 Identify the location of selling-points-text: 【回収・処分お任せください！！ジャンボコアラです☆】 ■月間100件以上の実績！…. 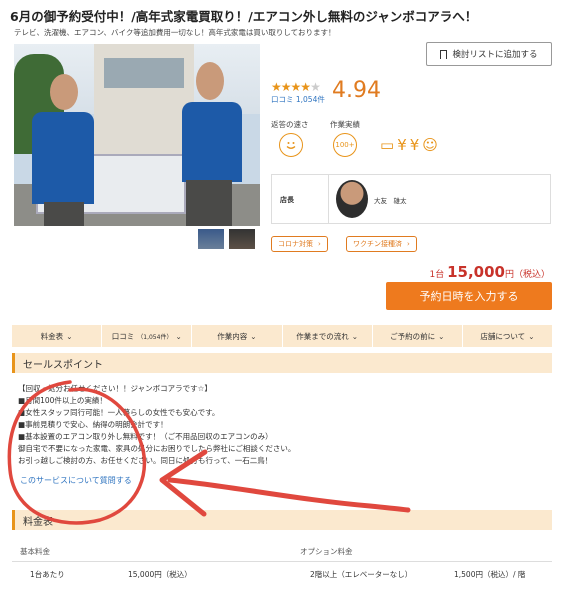
(156, 425).